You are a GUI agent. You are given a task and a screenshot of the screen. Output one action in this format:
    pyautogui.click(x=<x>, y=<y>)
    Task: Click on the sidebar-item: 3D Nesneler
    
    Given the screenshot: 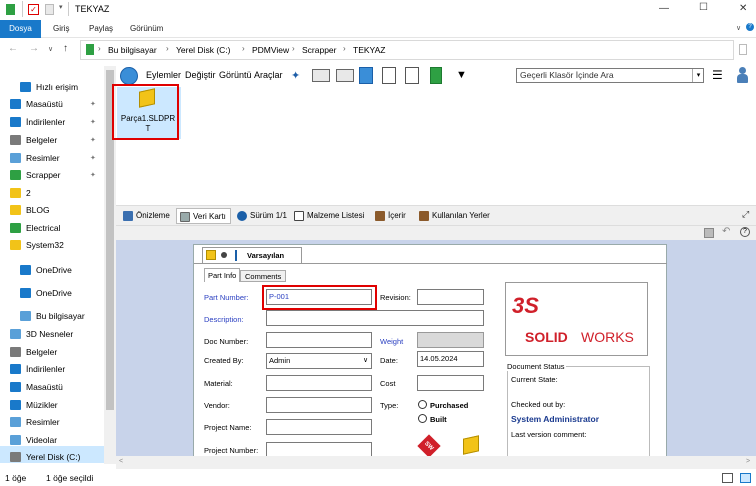 What is the action you would take?
    pyautogui.click(x=52, y=334)
    